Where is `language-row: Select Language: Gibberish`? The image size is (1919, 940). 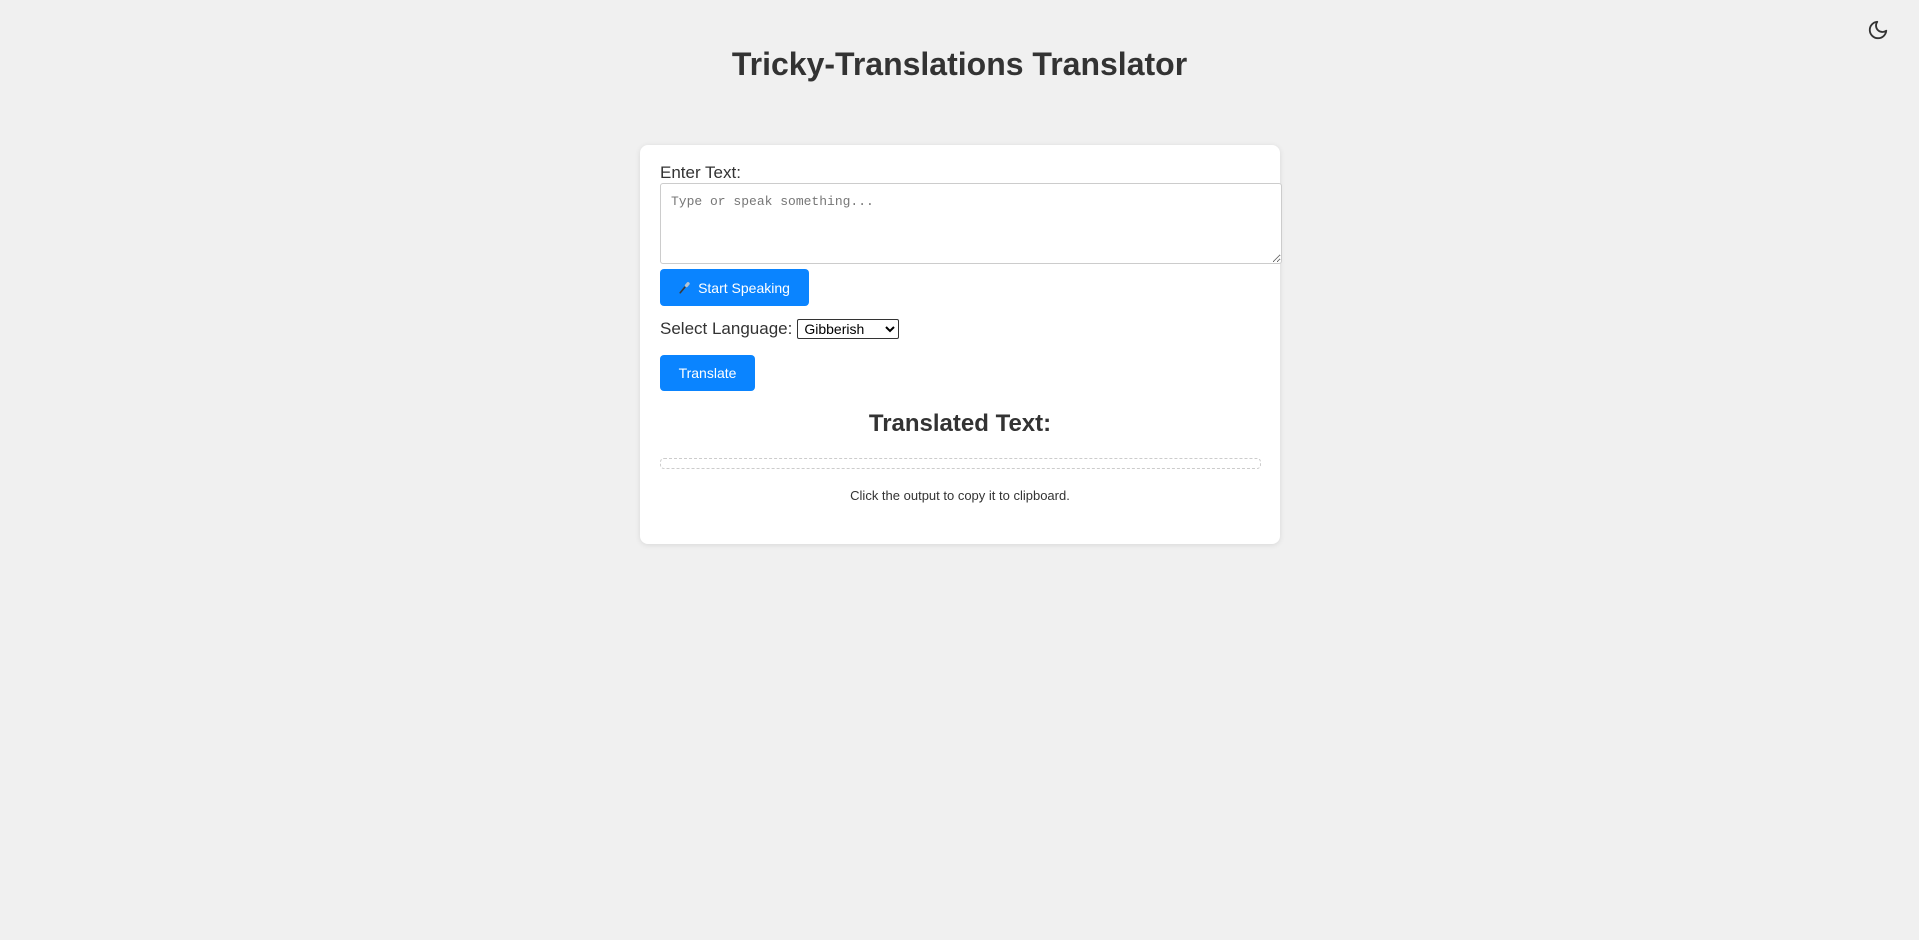
language-row: Select Language: Gibberish is located at coordinates (780, 329).